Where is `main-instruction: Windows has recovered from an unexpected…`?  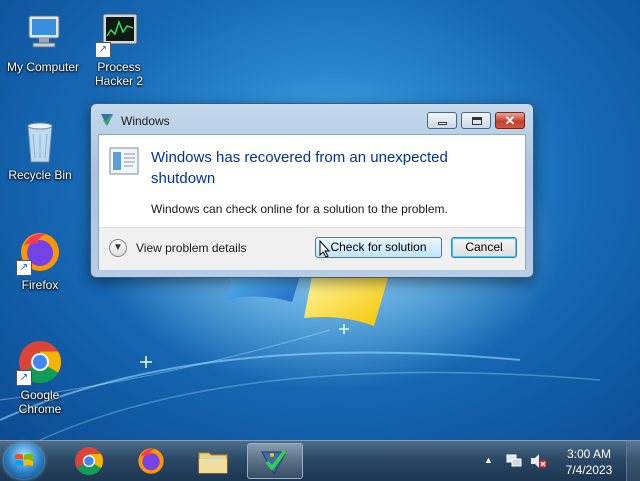
main-instruction: Windows has recovered from an unexpected… is located at coordinates (299, 168).